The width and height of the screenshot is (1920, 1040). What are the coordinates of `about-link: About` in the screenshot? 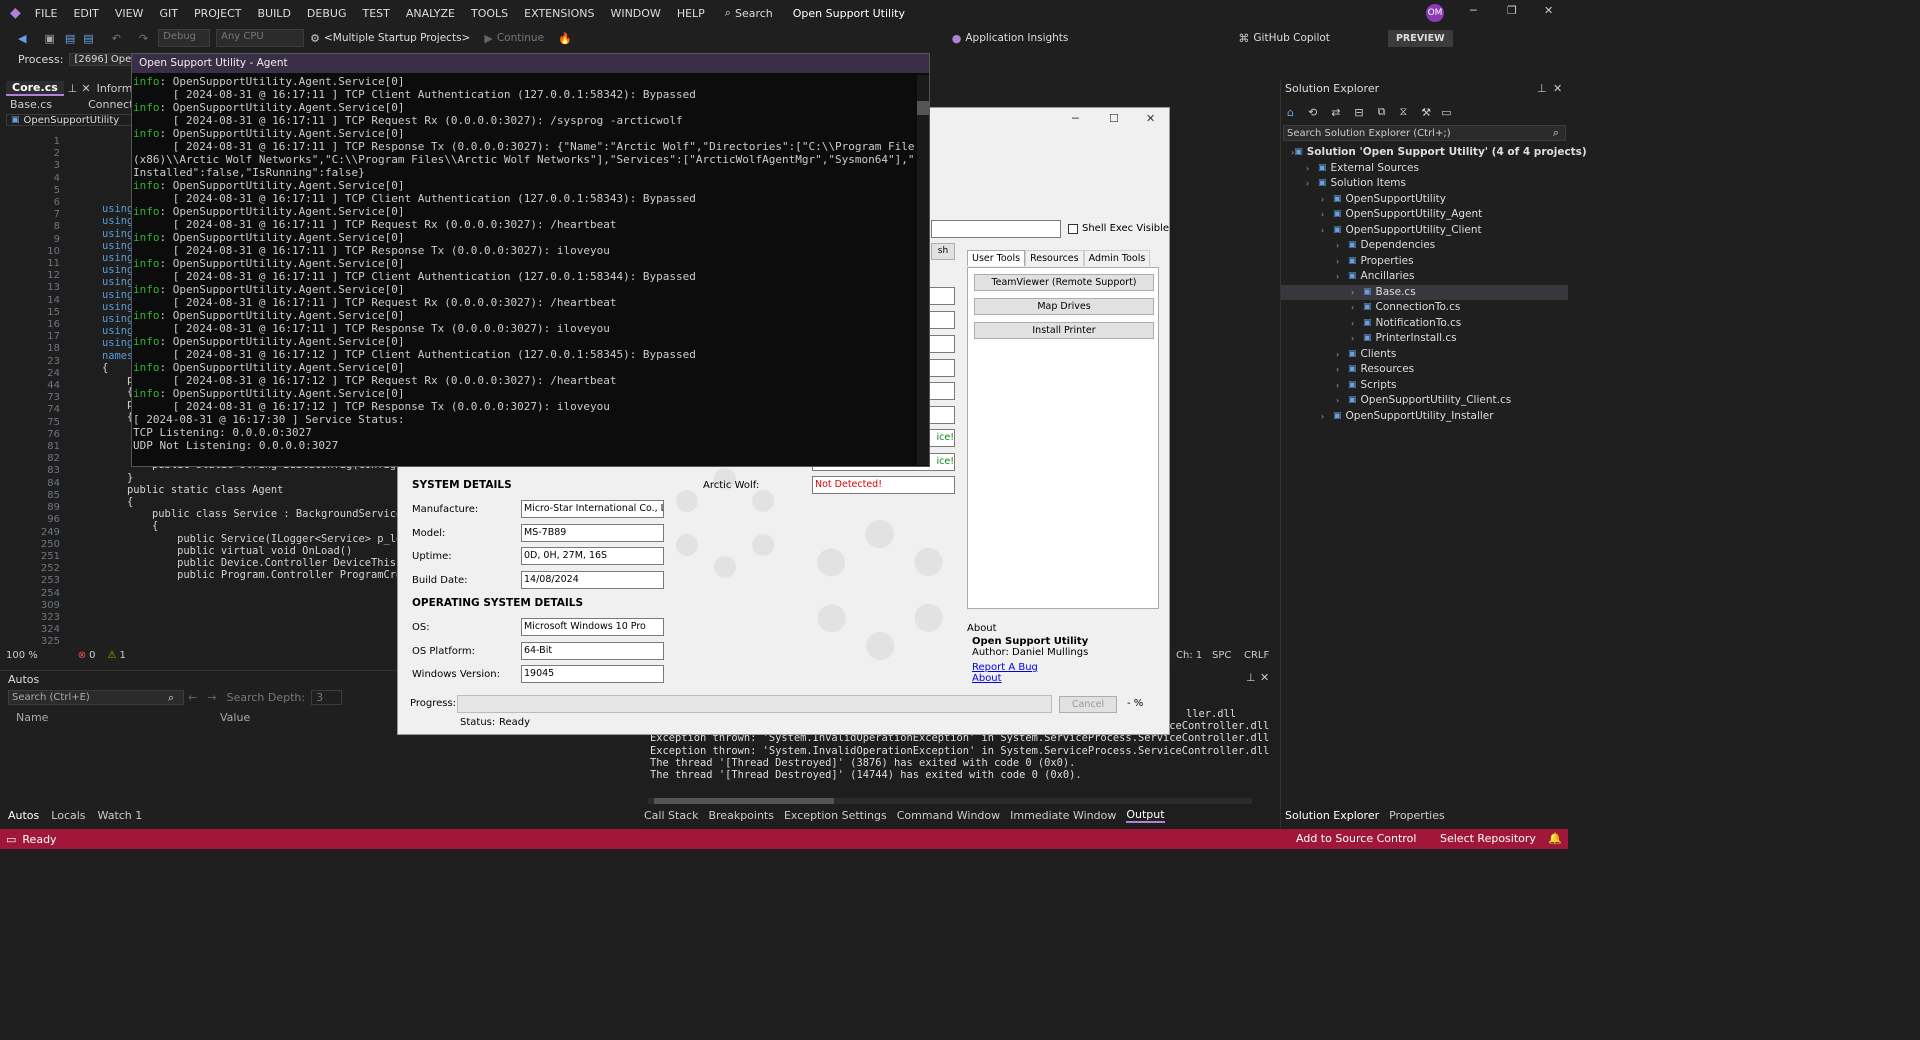 It's located at (1063, 678).